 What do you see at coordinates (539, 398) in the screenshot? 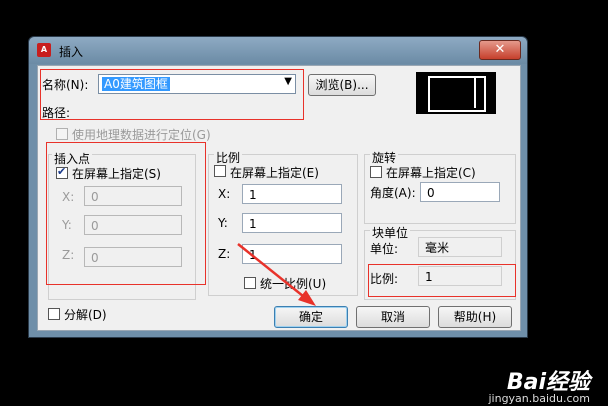
I see `watermark-url: jingyan.baidu.com` at bounding box center [539, 398].